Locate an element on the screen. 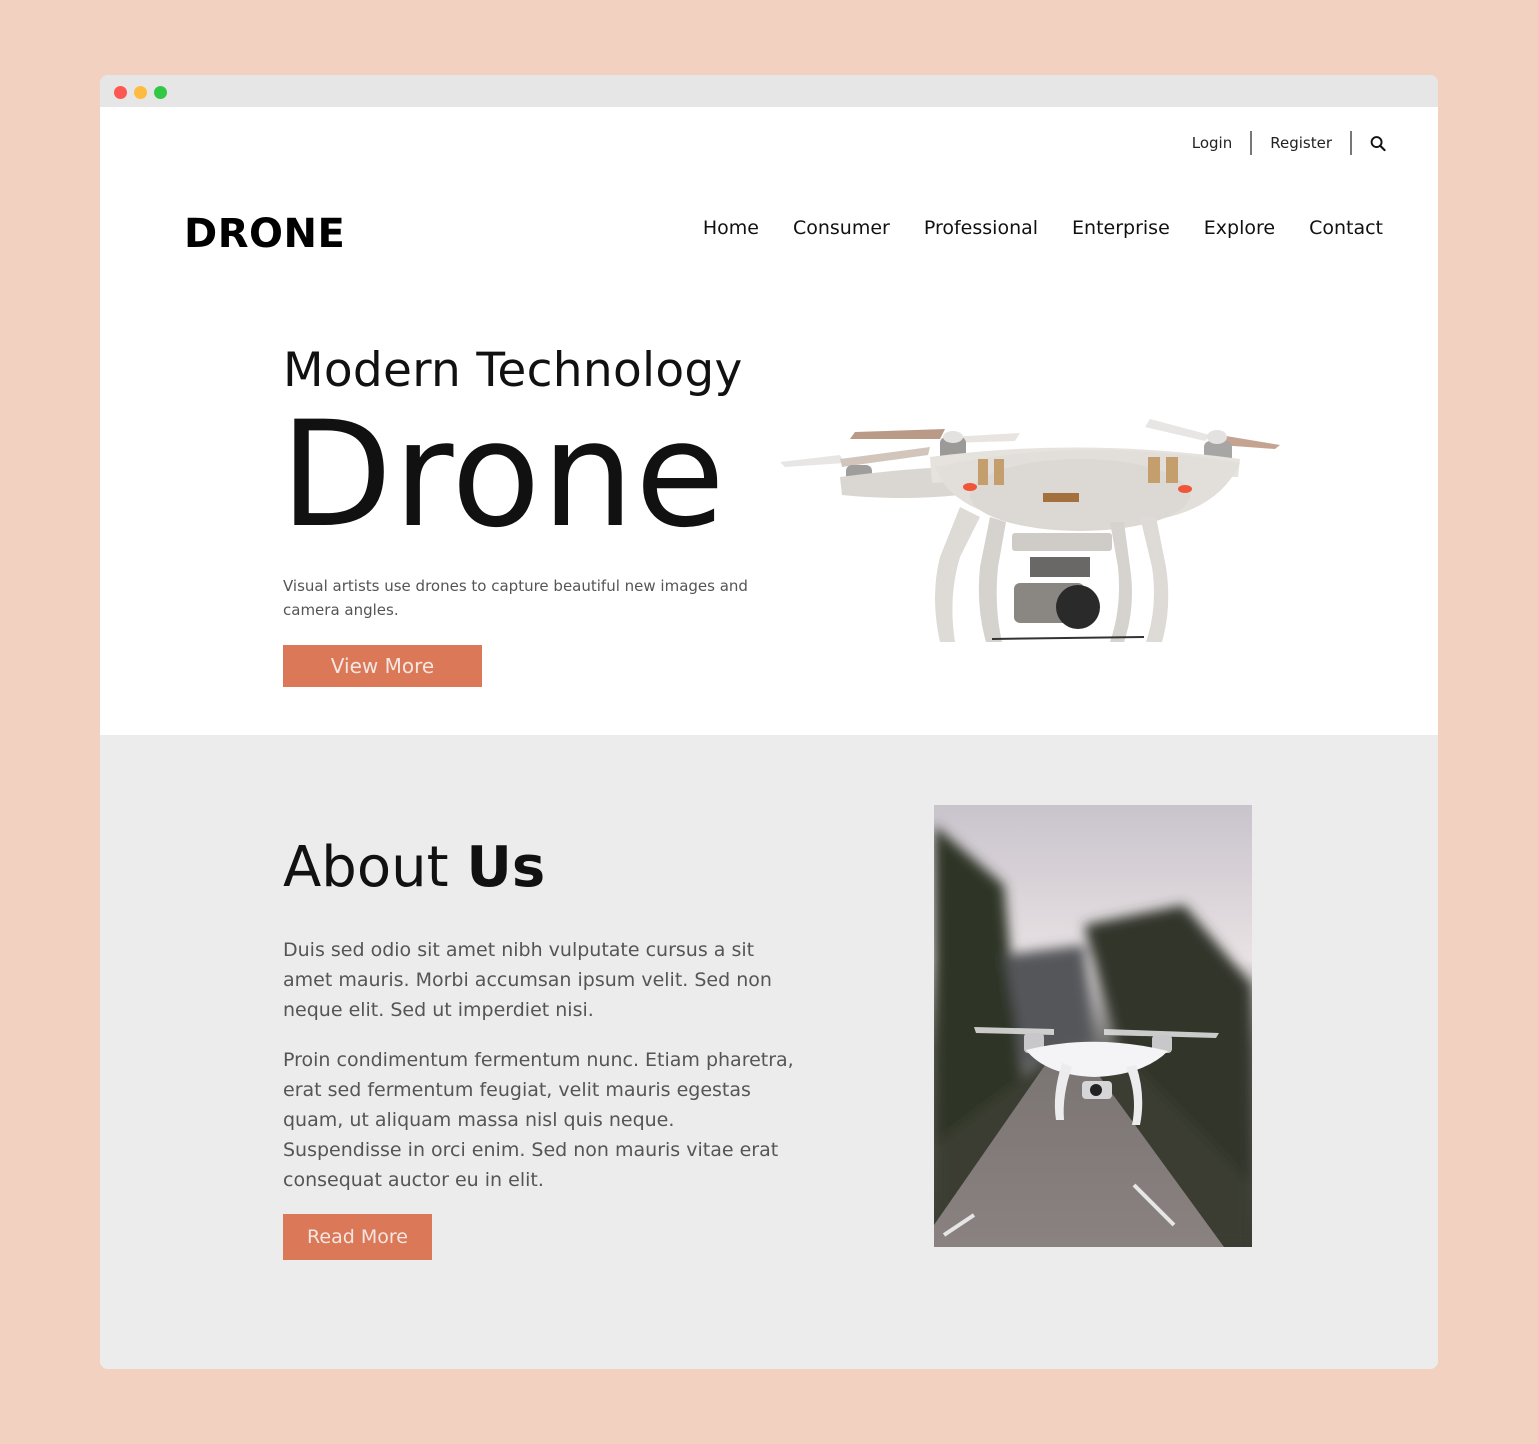 This screenshot has width=1538, height=1444. login-link: Login is located at coordinates (1212, 143).